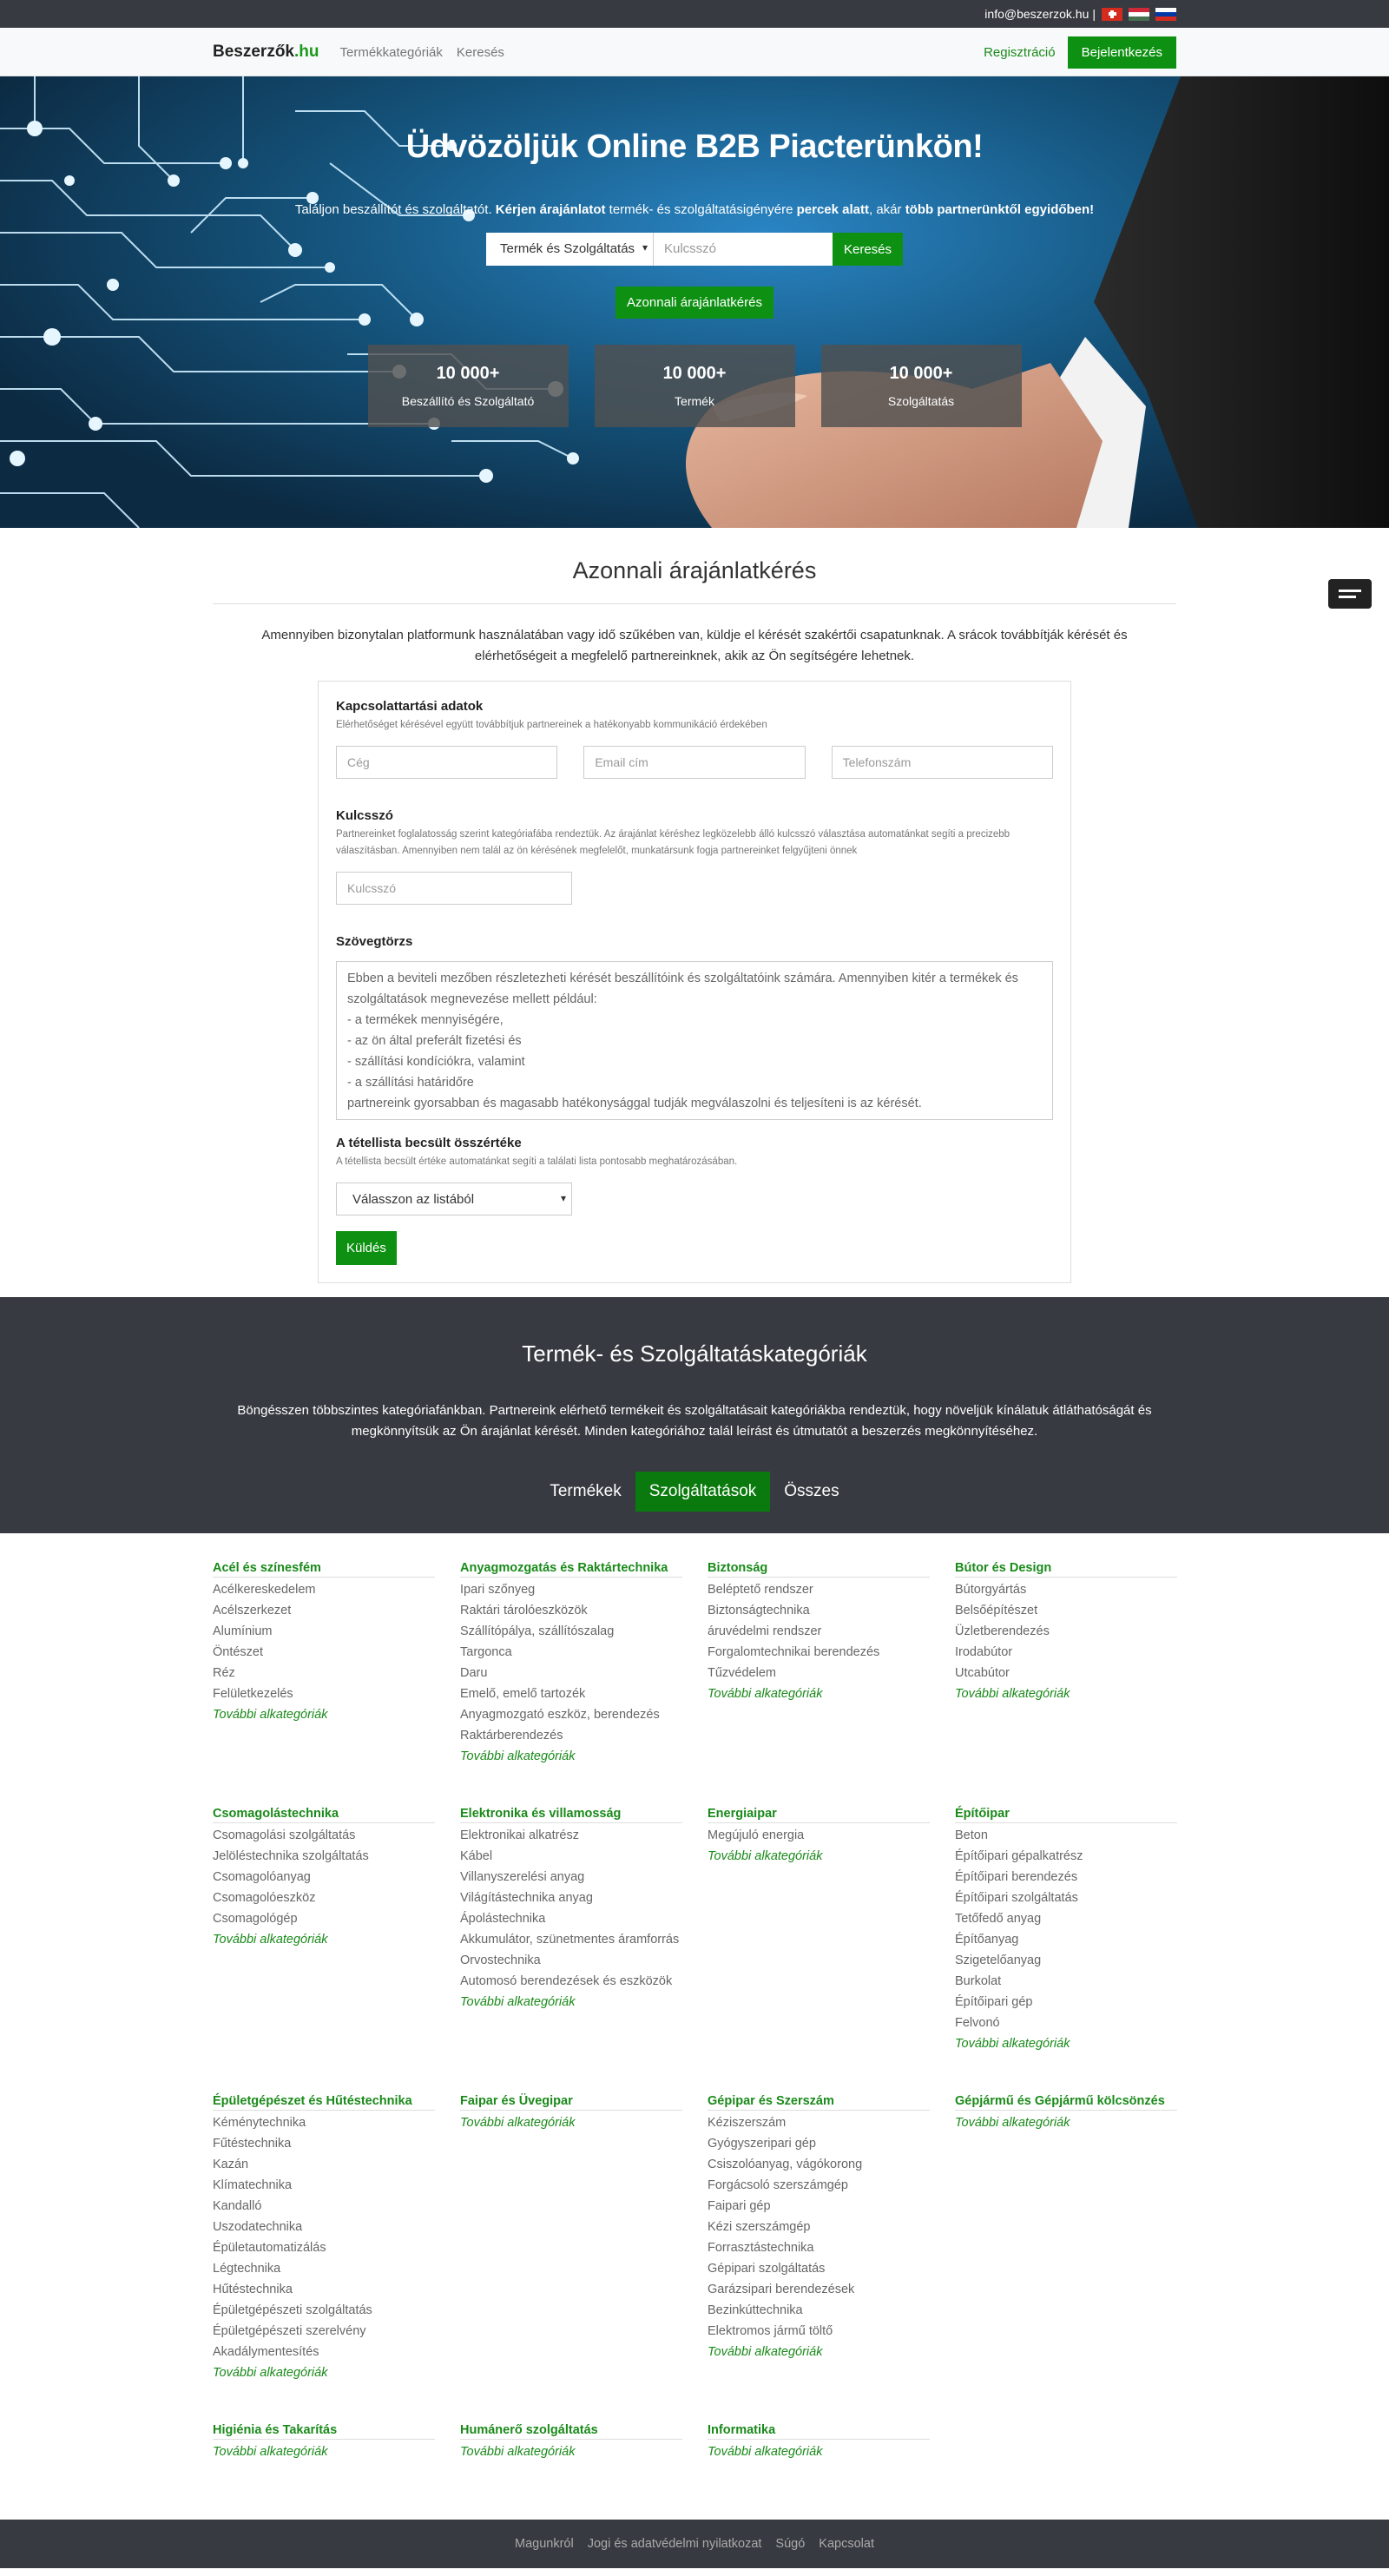 Image resolution: width=1389 pixels, height=2576 pixels. I want to click on subcategory-link: Automosó berendezések és eszközök, so click(571, 1981).